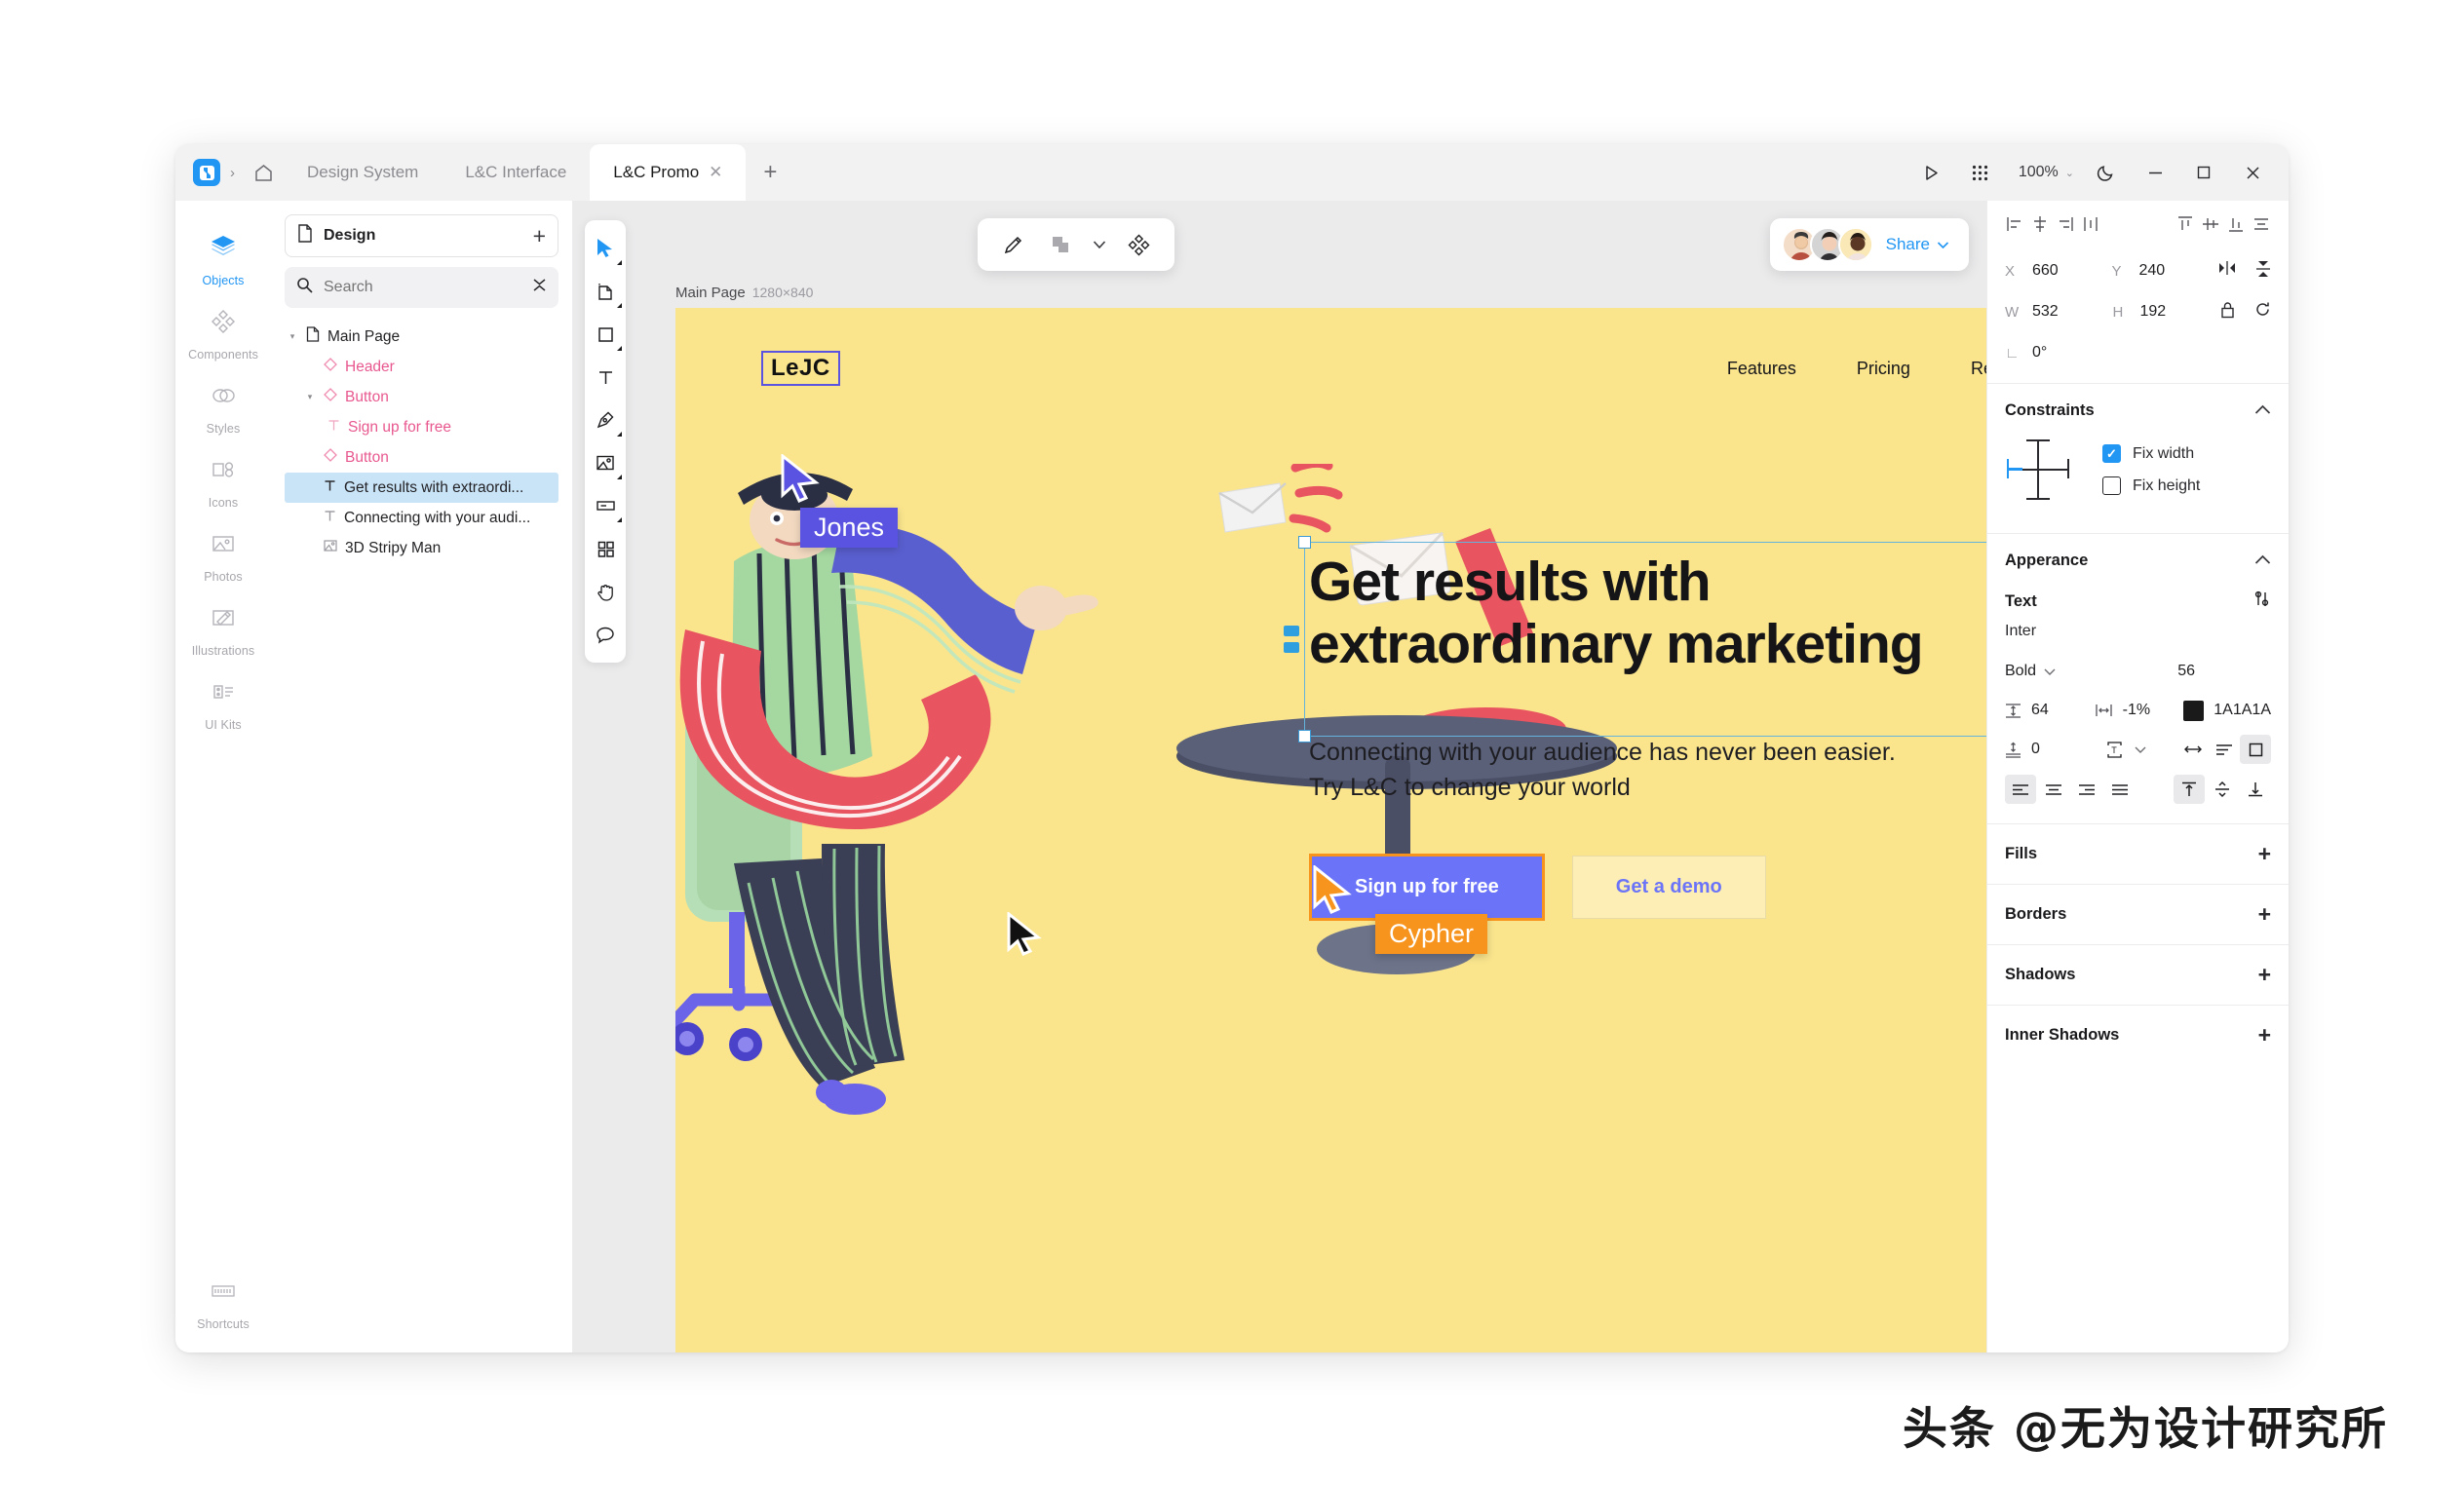  I want to click on tree-row-main-page: ▾ Main Page, so click(421, 337).